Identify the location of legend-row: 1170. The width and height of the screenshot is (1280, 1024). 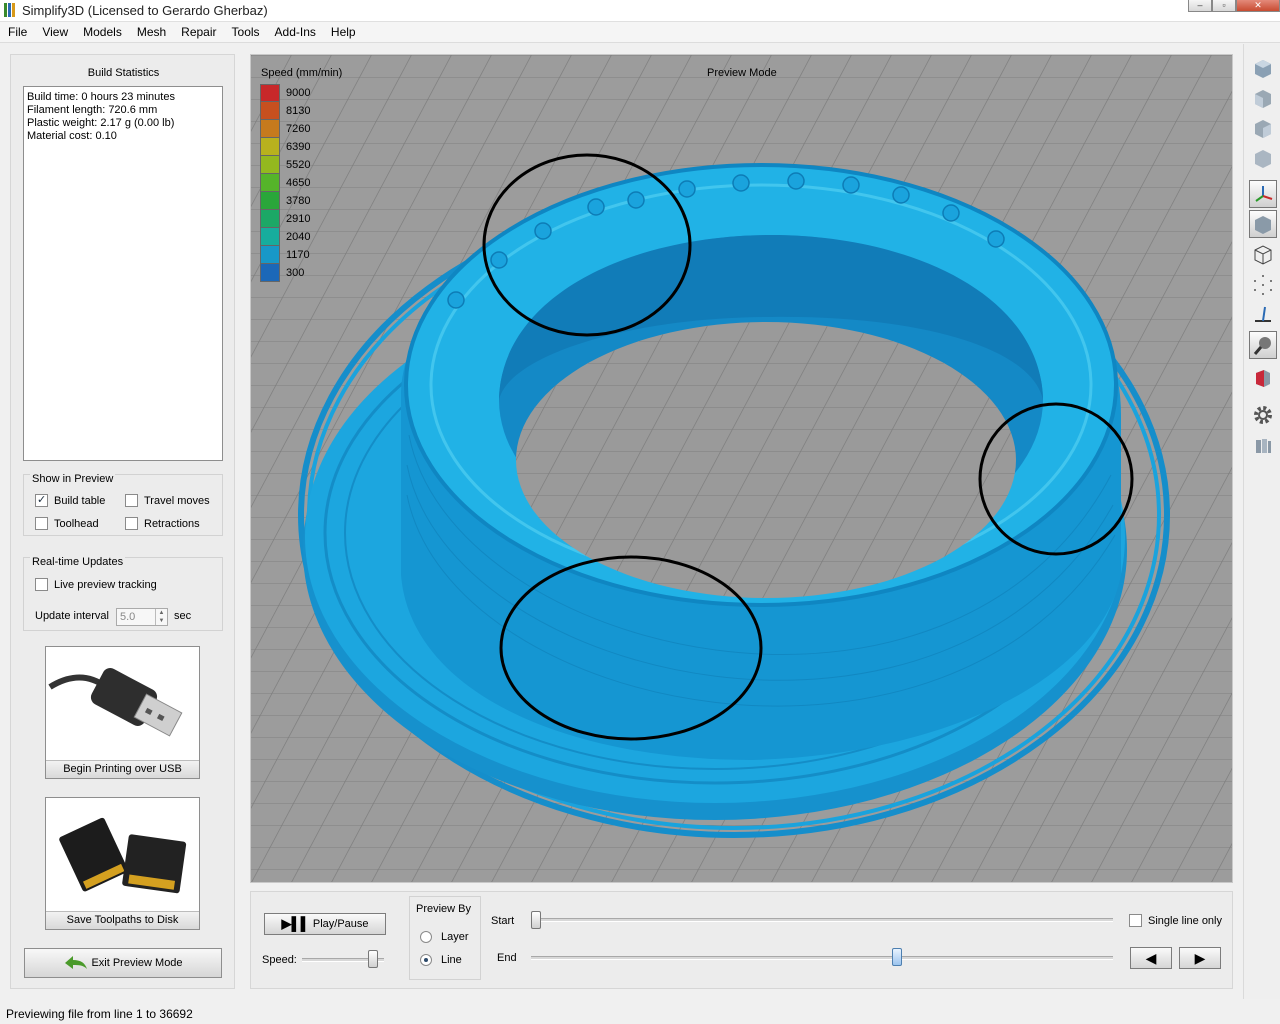
(285, 255).